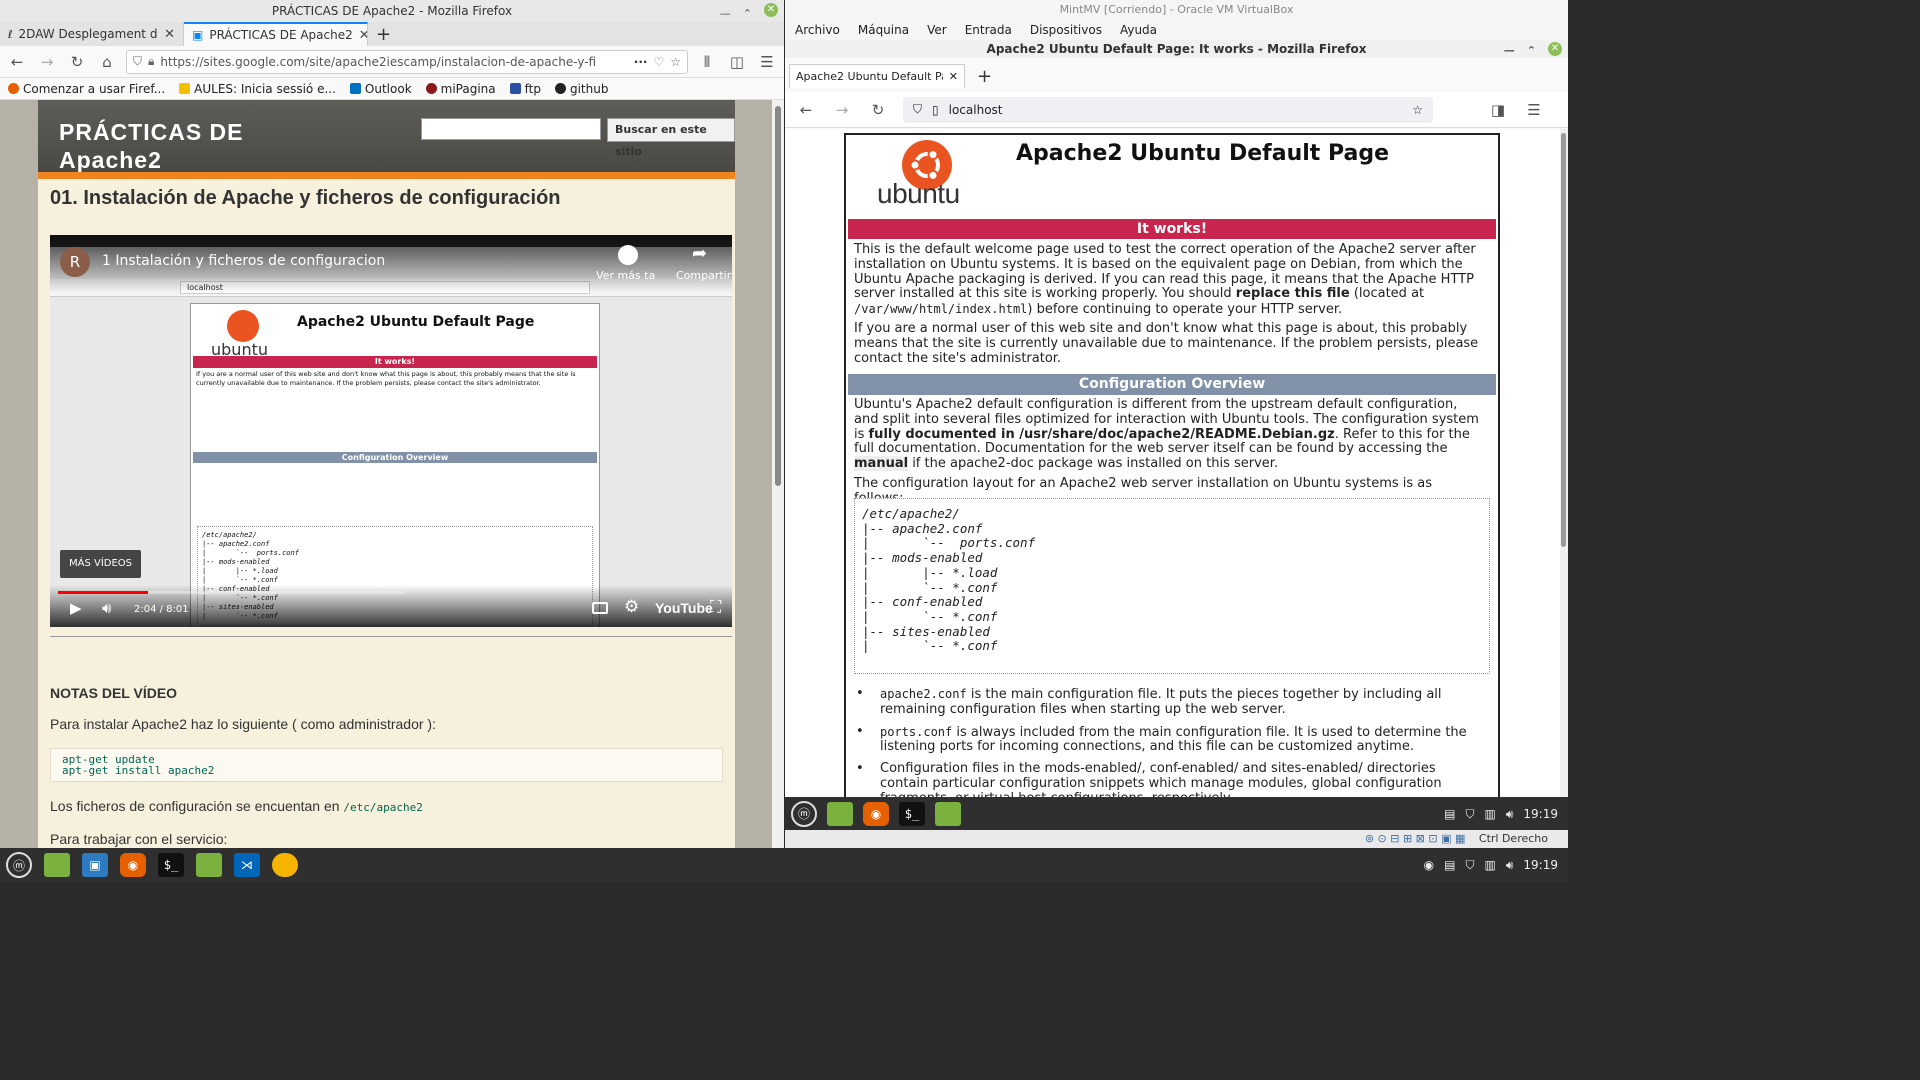  Describe the element at coordinates (704, 275) in the screenshot. I see `share-label: Compartir` at that location.